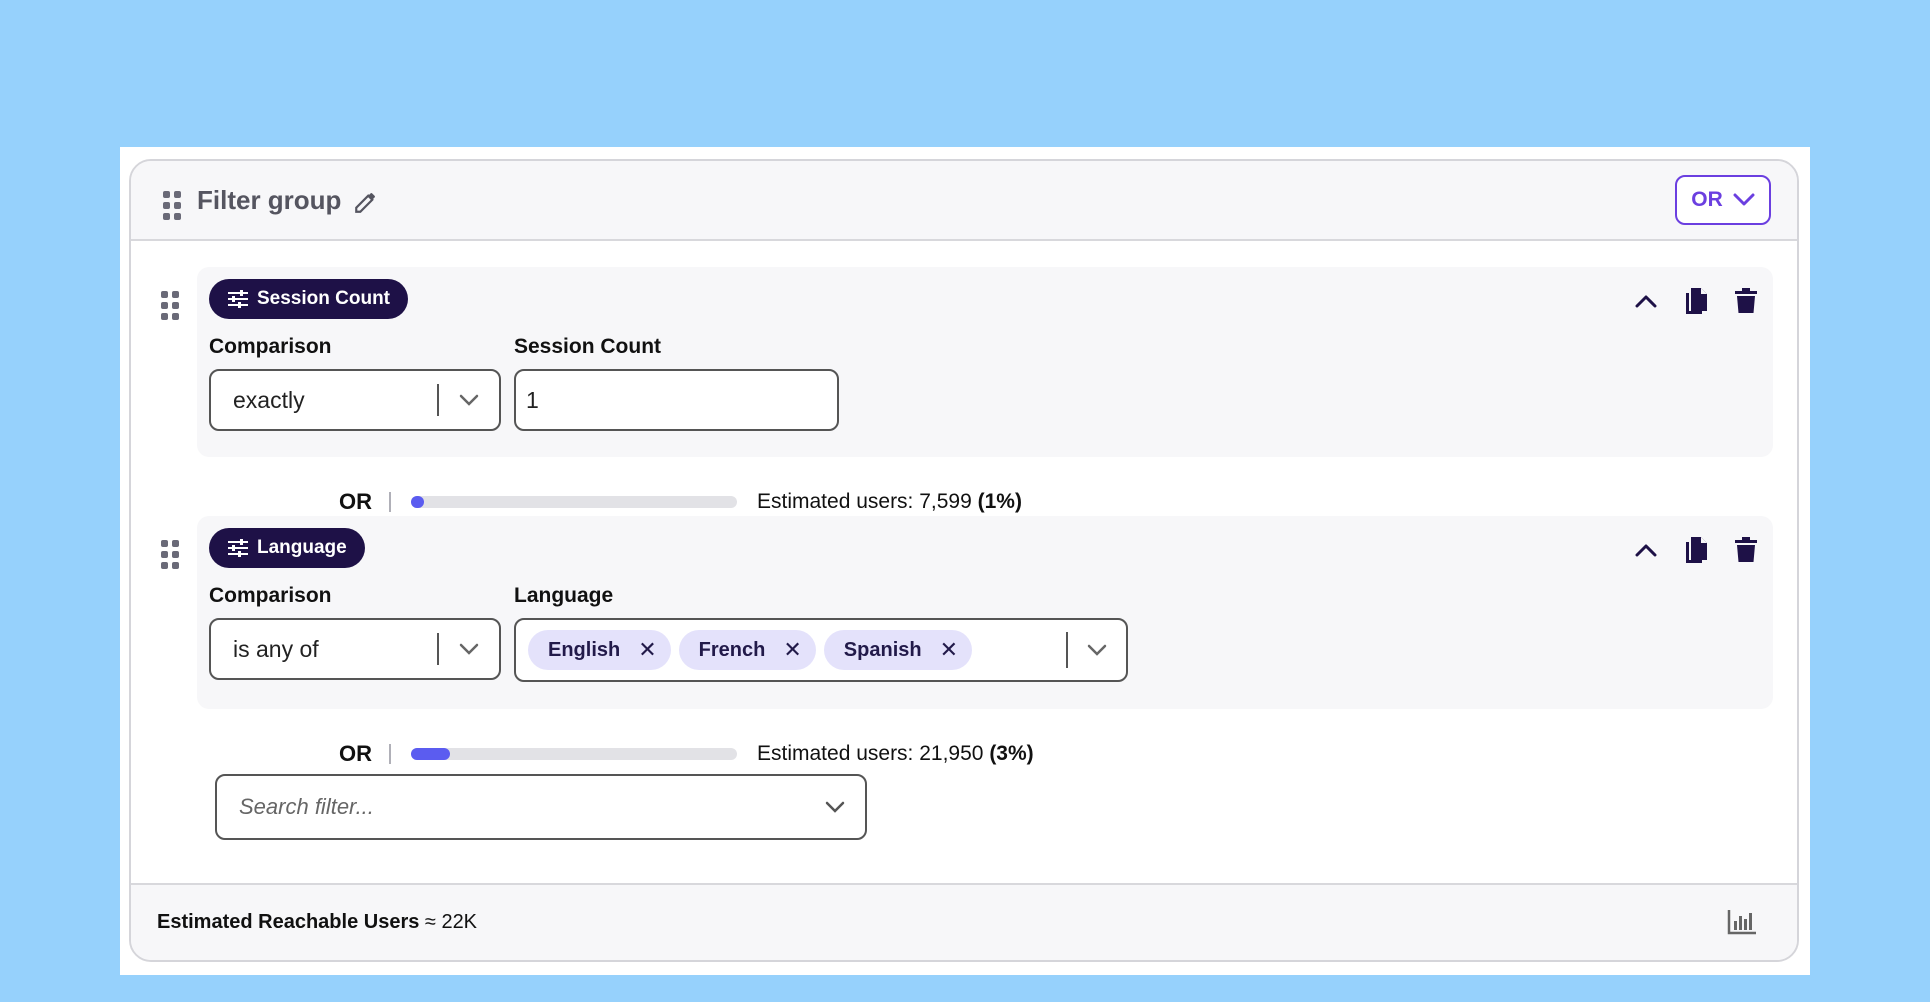  I want to click on reachable-users-value: ≈ 22K, so click(451, 922).